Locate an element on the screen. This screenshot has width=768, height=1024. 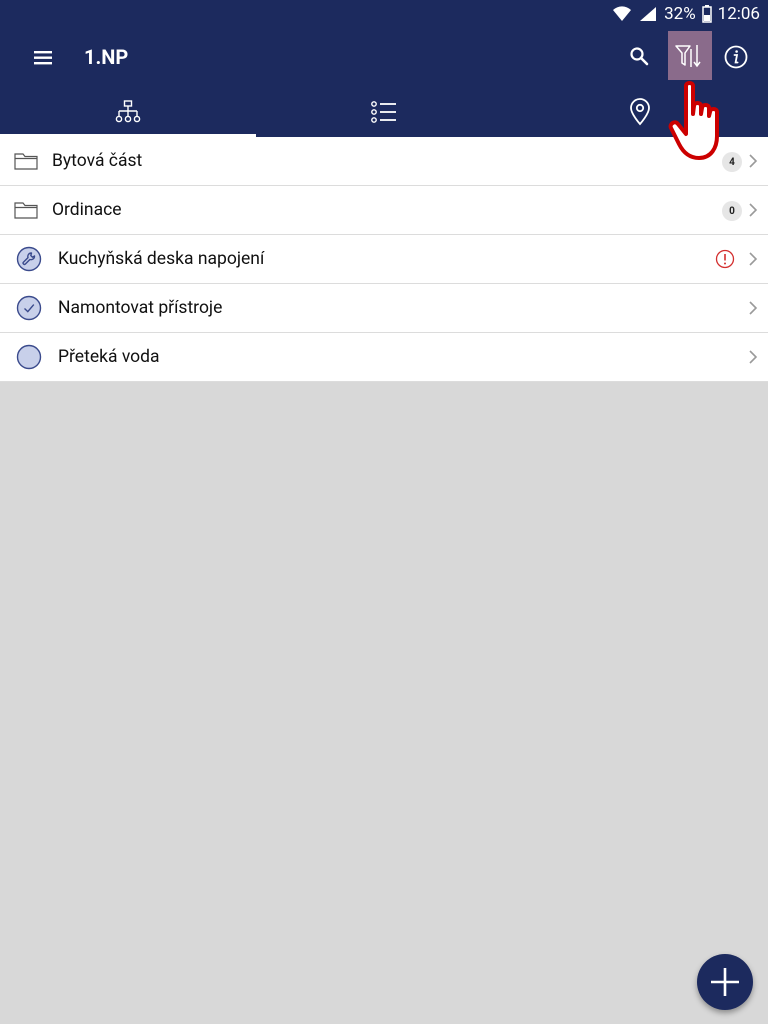
list-item-label: Namontovat přístroje is located at coordinates (140, 308).